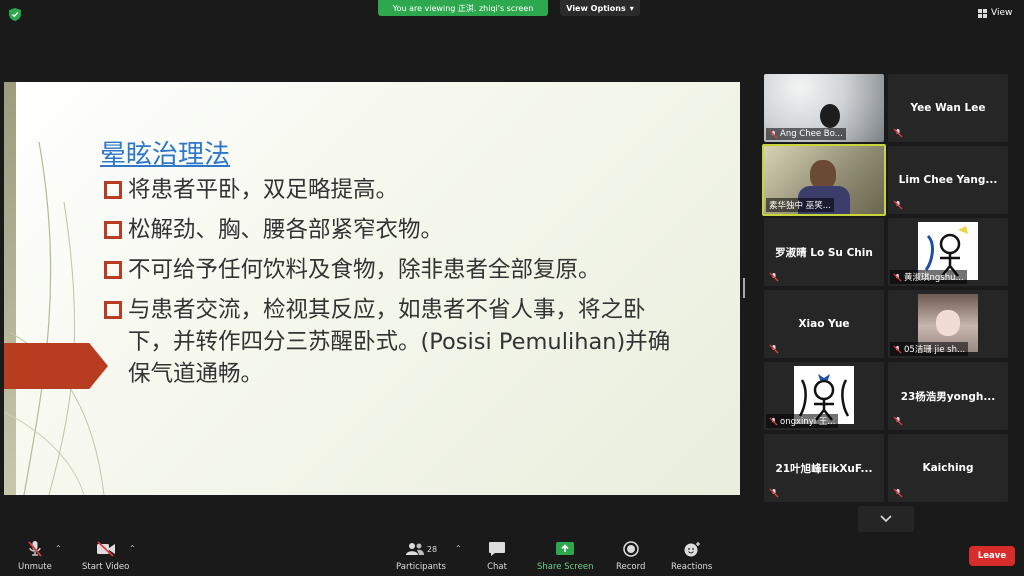 The height and width of the screenshot is (576, 1024). I want to click on participant-name: Xiao Yue, so click(824, 324).